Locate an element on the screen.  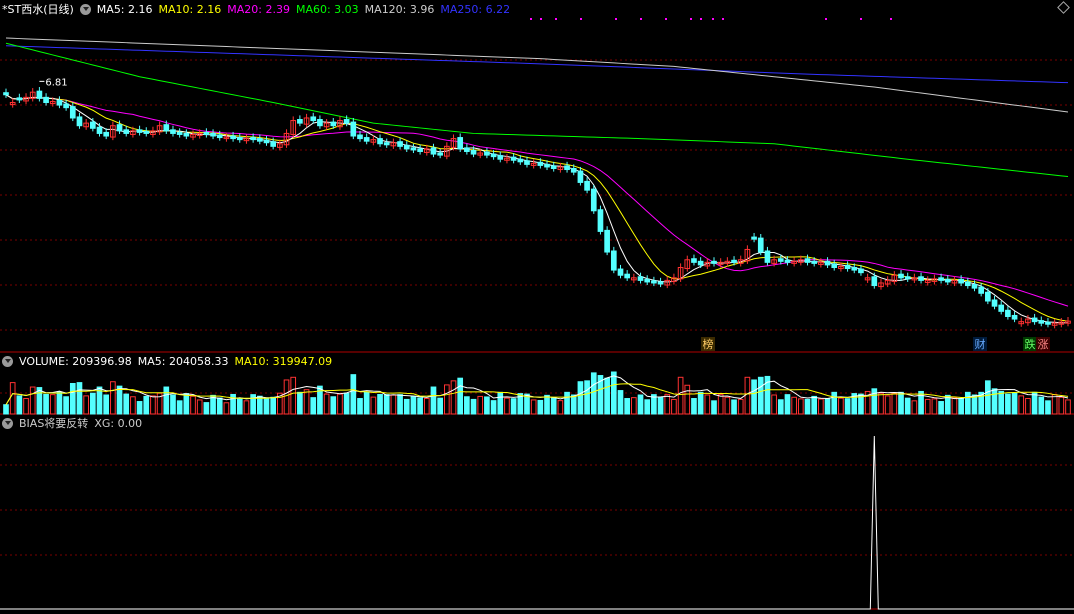
ma10-label: MA10: 2.16 is located at coordinates (190, 9).